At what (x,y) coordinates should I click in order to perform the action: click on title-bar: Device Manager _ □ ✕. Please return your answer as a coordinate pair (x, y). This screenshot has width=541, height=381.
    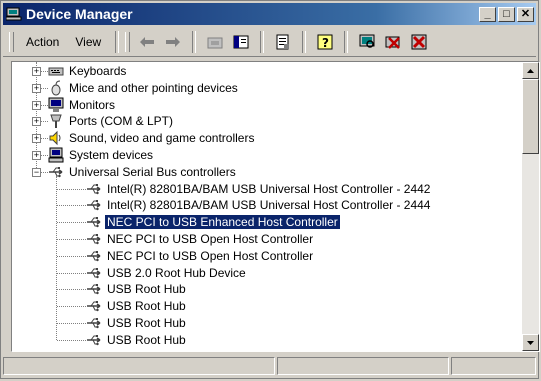
    Looking at the image, I should click on (269, 14).